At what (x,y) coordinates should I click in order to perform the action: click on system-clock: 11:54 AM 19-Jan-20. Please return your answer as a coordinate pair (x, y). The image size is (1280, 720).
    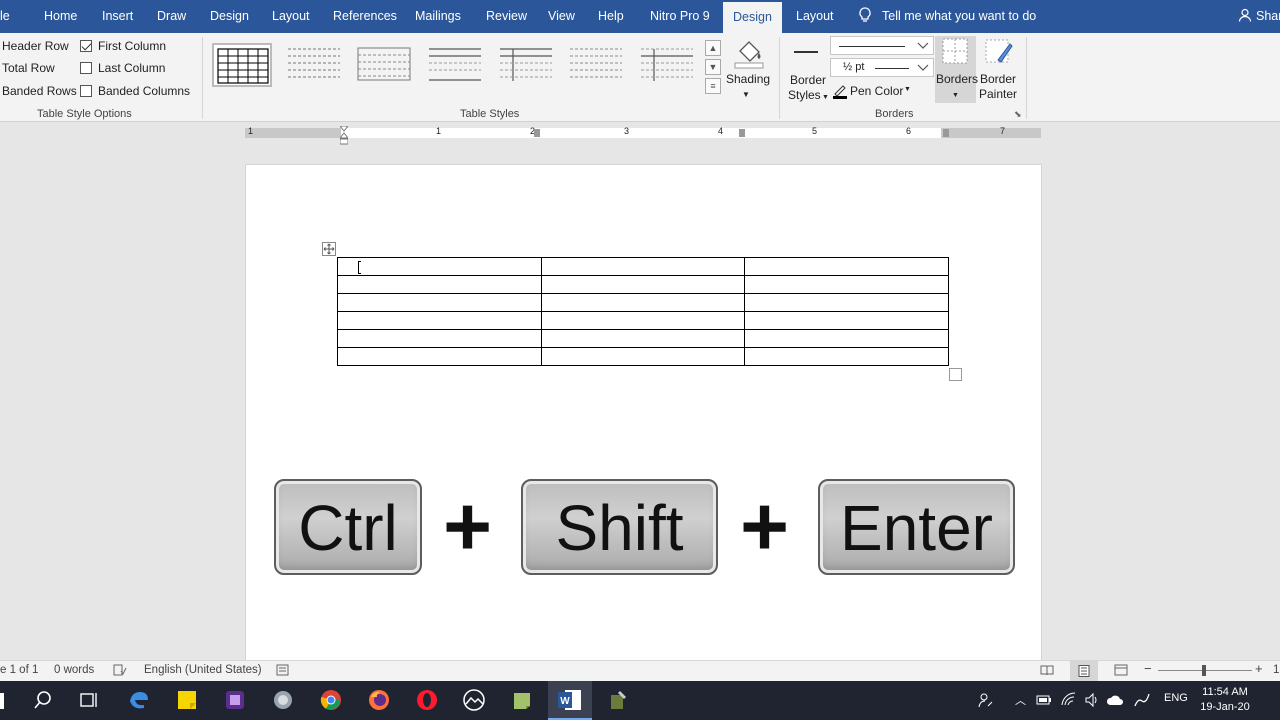
    Looking at the image, I should click on (1225, 700).